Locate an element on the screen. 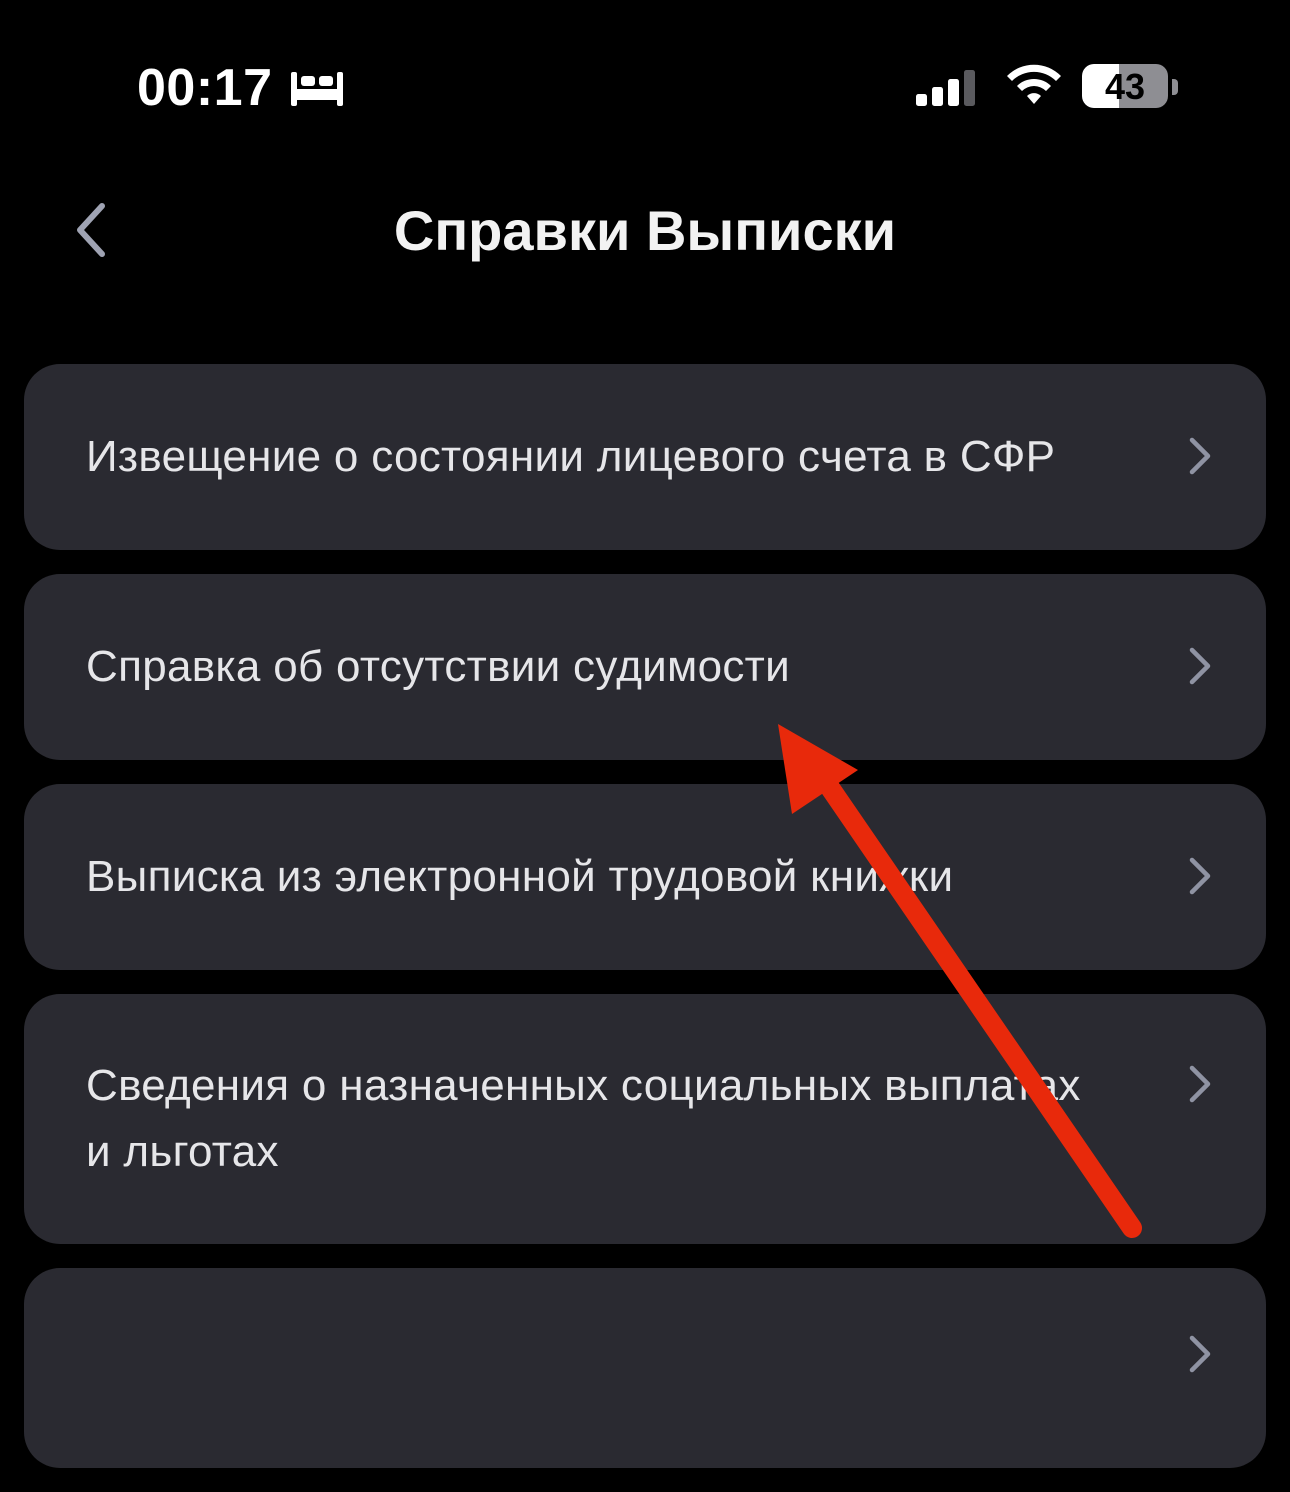  bed-icon is located at coordinates (317, 89).